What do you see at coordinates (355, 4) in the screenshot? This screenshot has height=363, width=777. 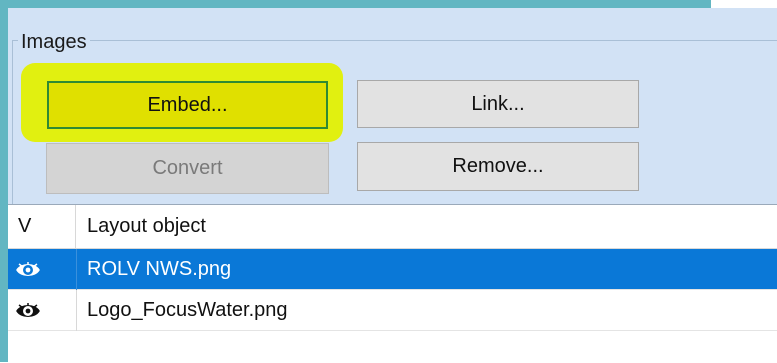 I see `window-frame-top` at bounding box center [355, 4].